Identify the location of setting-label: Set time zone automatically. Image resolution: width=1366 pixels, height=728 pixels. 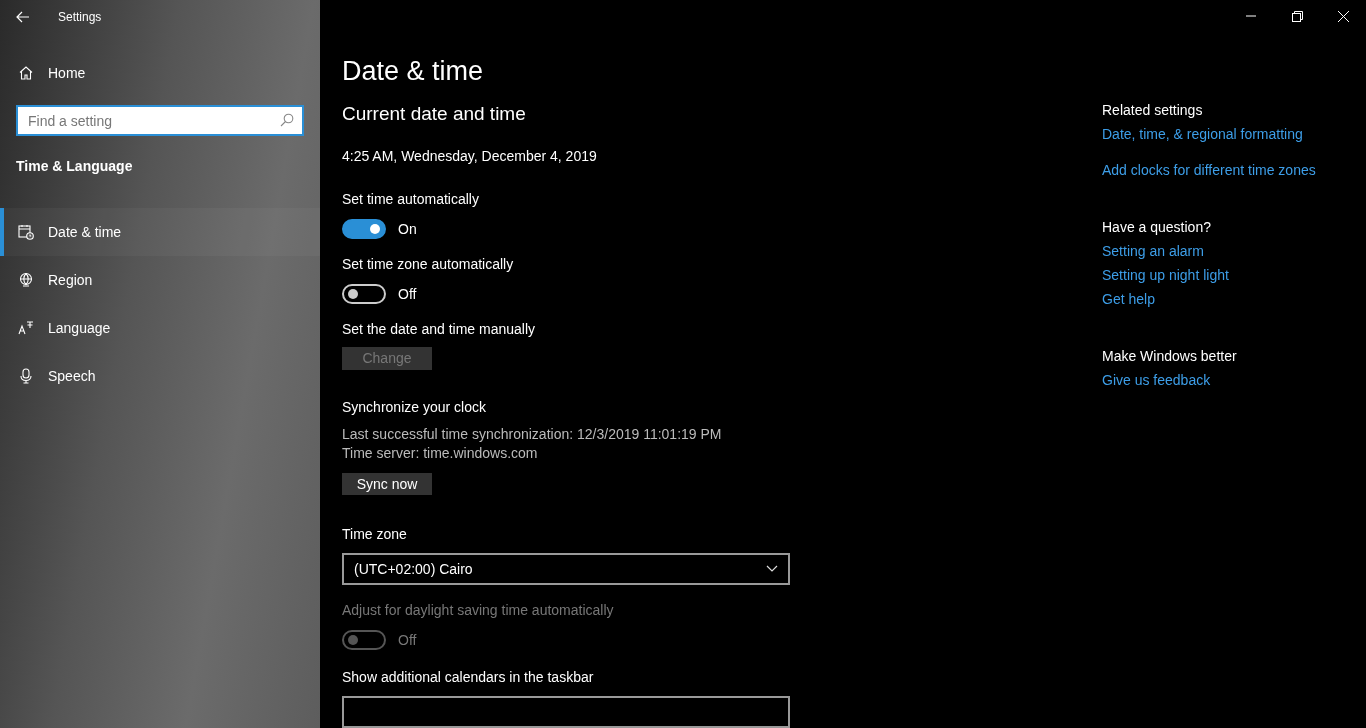
(428, 264).